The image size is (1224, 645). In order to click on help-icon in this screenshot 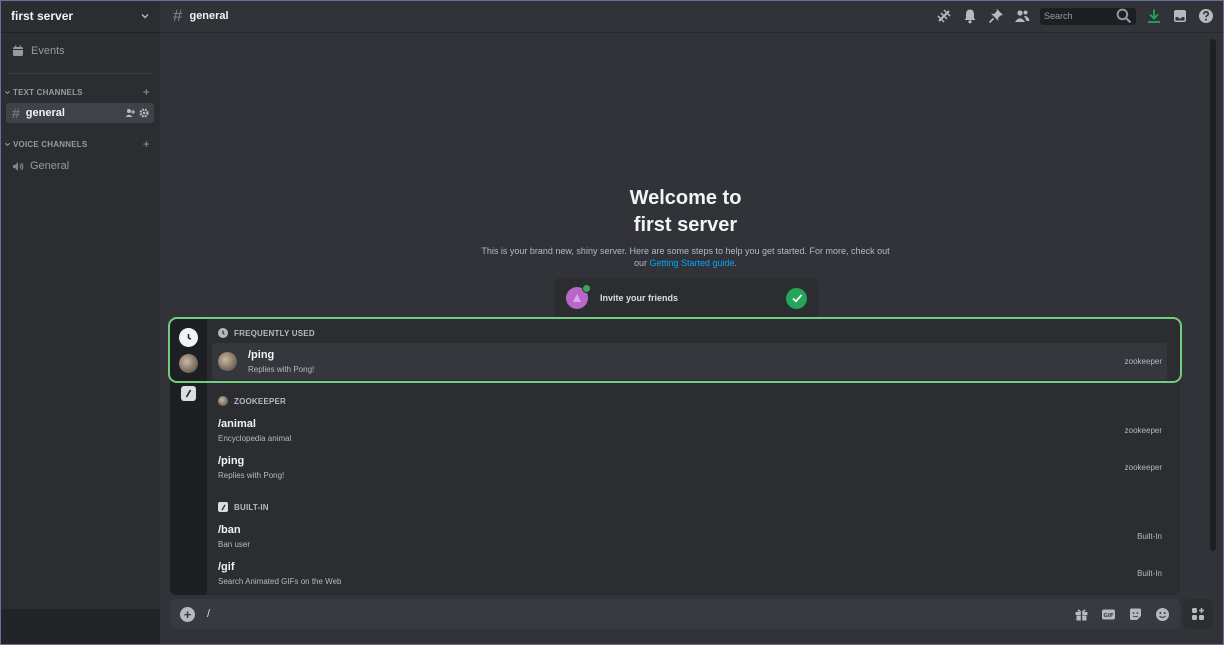, I will do `click(1206, 16)`.